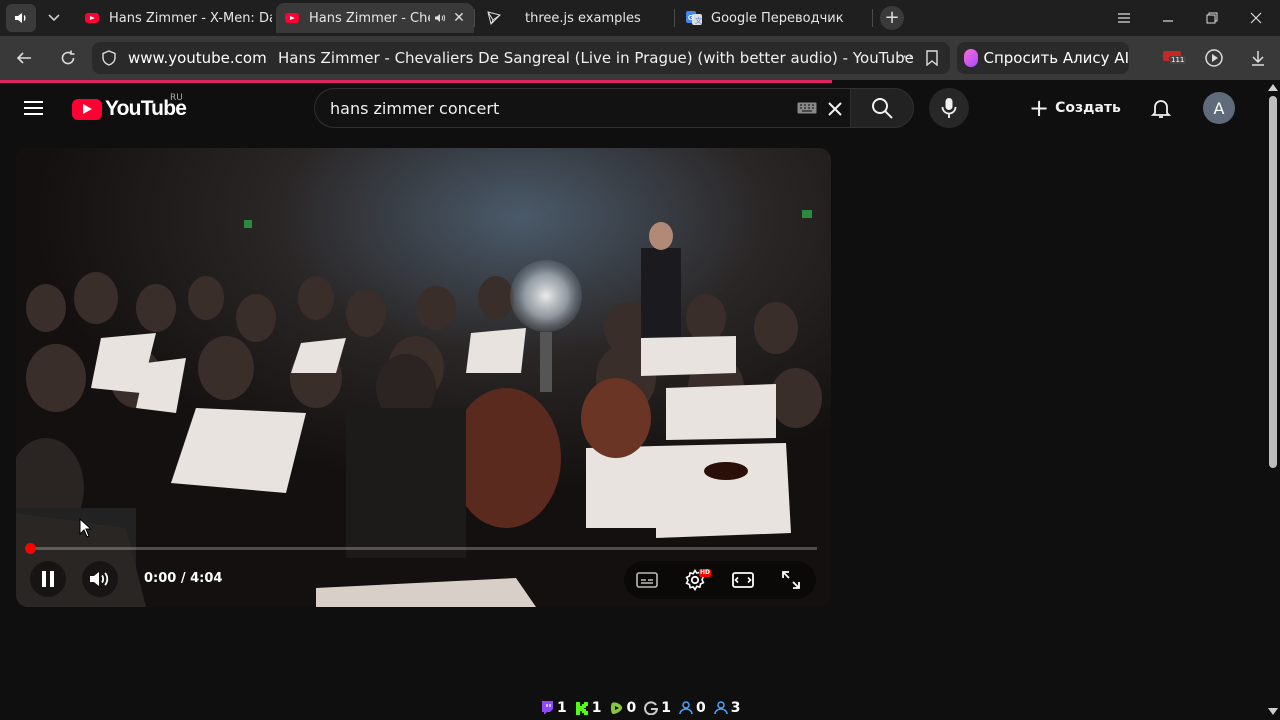  I want to click on restore-icon, so click(1212, 18).